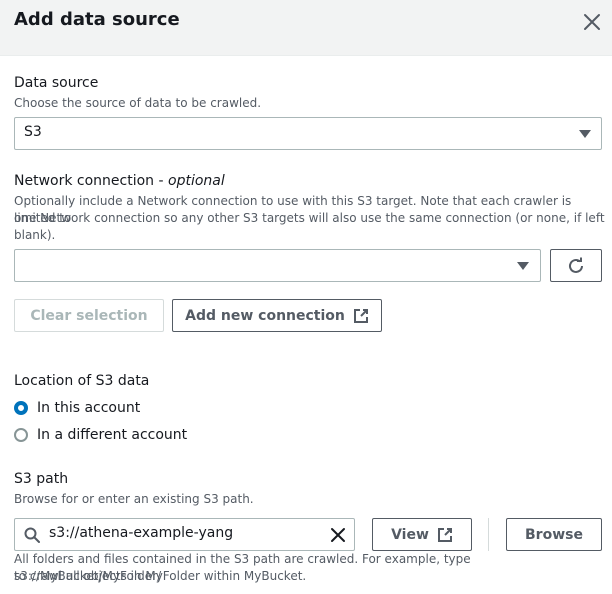  Describe the element at coordinates (82, 381) in the screenshot. I see `location-label: Location of S3 data` at that location.